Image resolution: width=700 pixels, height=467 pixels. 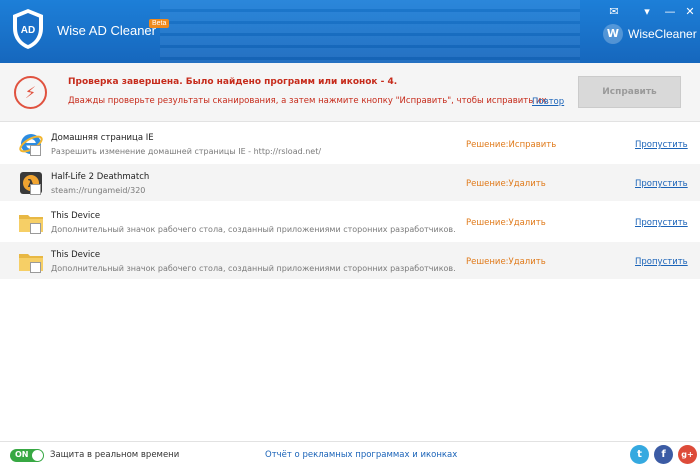 I want to click on beta-badge: Beta, so click(x=159, y=23).